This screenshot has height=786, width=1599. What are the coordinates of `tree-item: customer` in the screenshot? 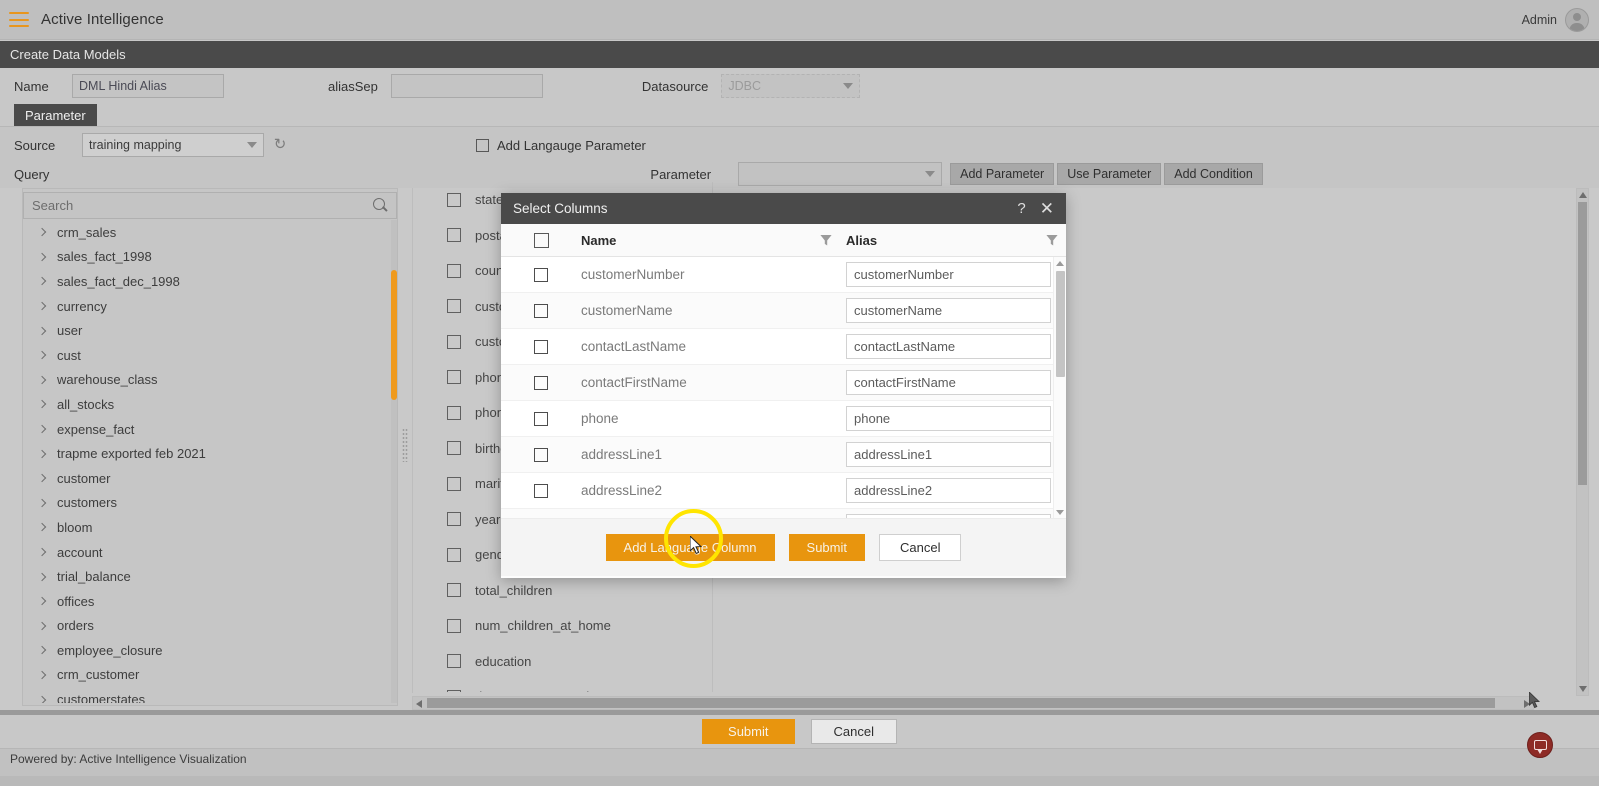 It's located at (210, 478).